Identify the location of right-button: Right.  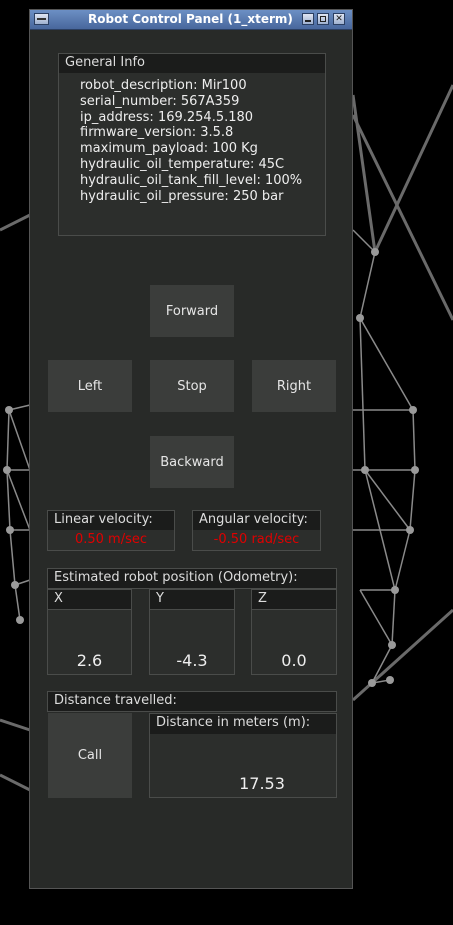
(294, 386).